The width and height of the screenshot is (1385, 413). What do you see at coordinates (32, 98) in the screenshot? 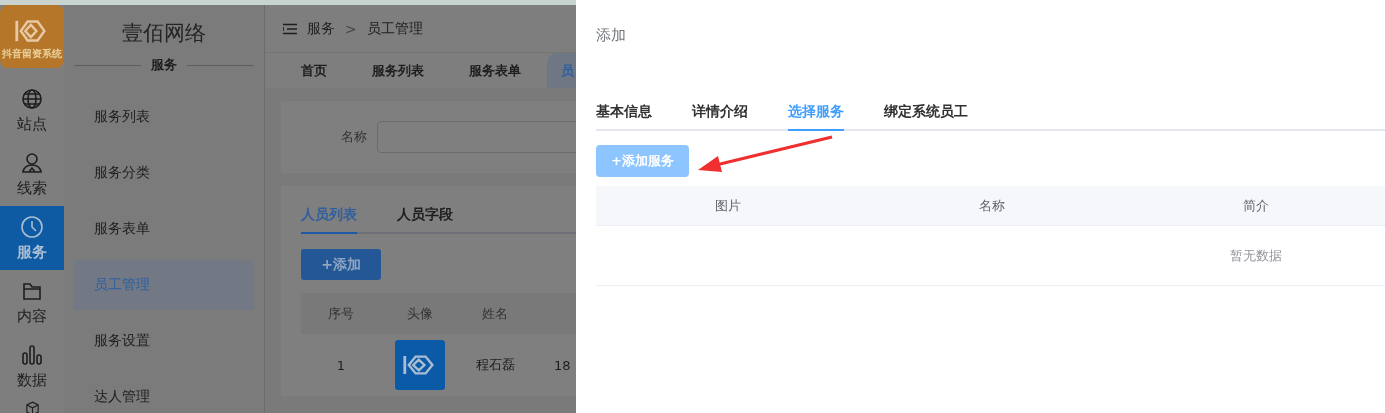
I see `globe-icon` at bounding box center [32, 98].